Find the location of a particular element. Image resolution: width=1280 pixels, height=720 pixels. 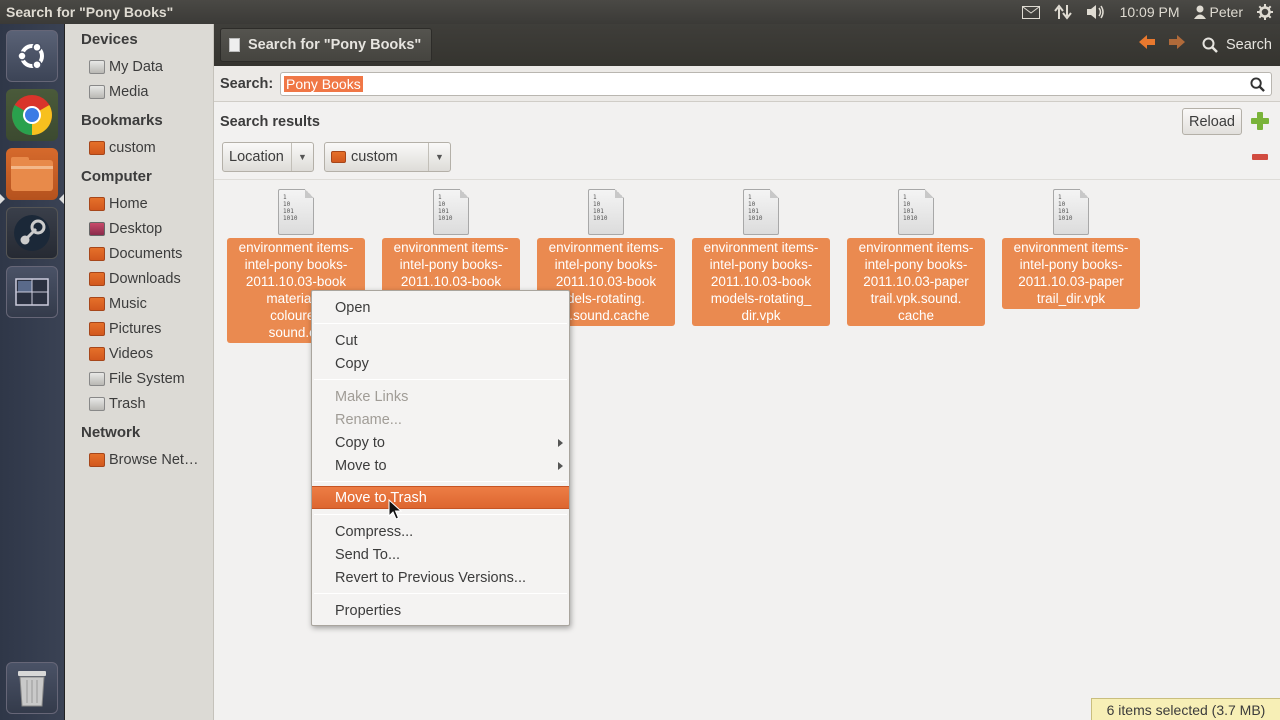

sidebar-item-documents: Documents is located at coordinates (151, 254).